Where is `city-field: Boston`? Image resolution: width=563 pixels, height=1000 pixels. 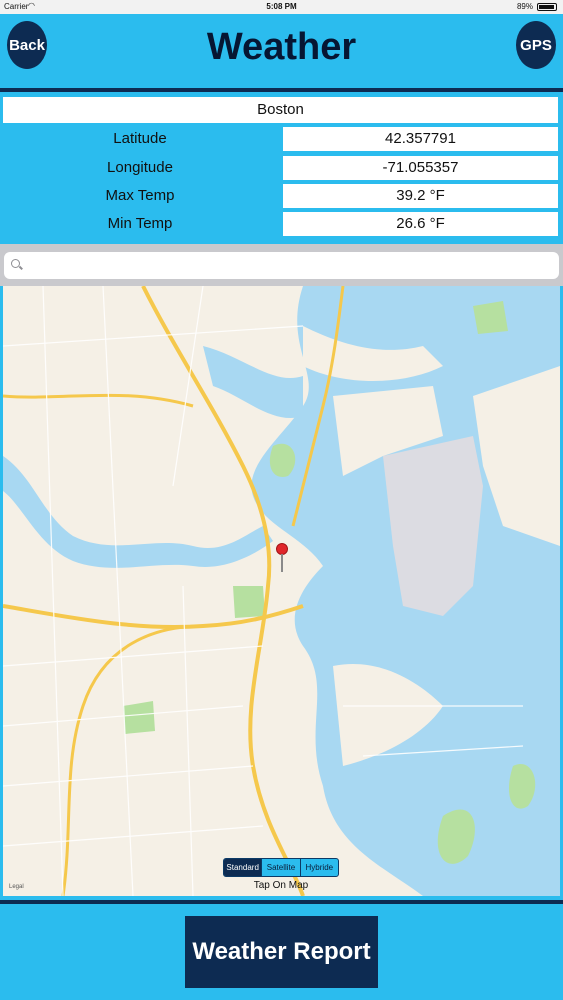 city-field: Boston is located at coordinates (280, 110).